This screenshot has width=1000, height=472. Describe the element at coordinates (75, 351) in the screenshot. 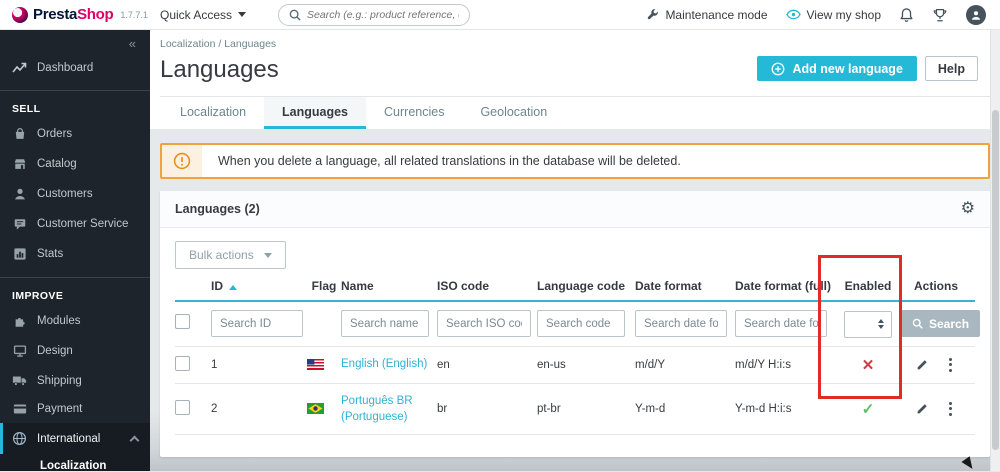

I see `sidebar-item-design: Design` at that location.